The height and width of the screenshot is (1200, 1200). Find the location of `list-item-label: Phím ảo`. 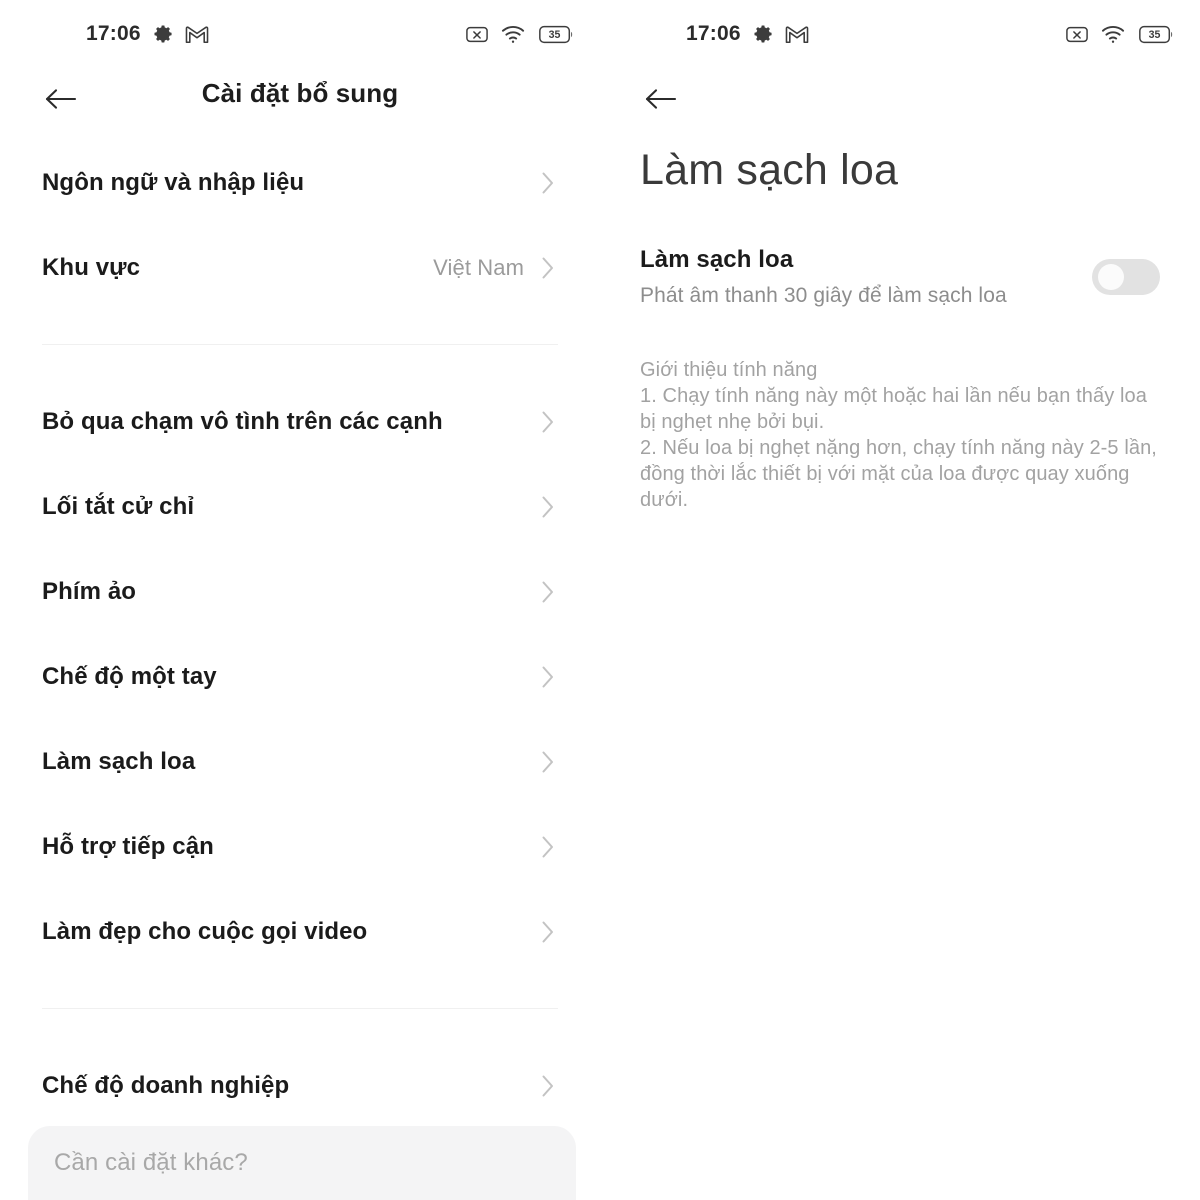

list-item-label: Phím ảo is located at coordinates (89, 591).